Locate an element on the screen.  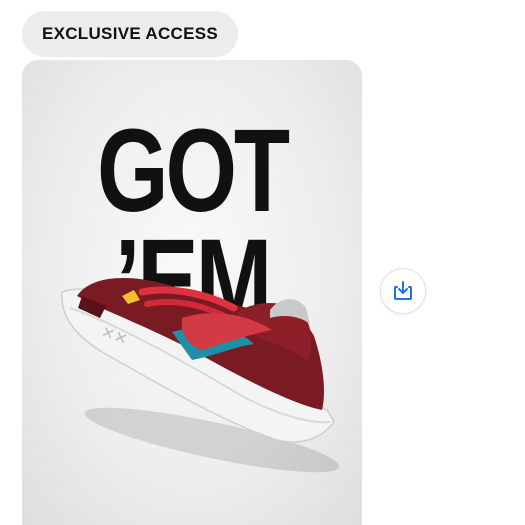
save-image-button is located at coordinates (403, 291).